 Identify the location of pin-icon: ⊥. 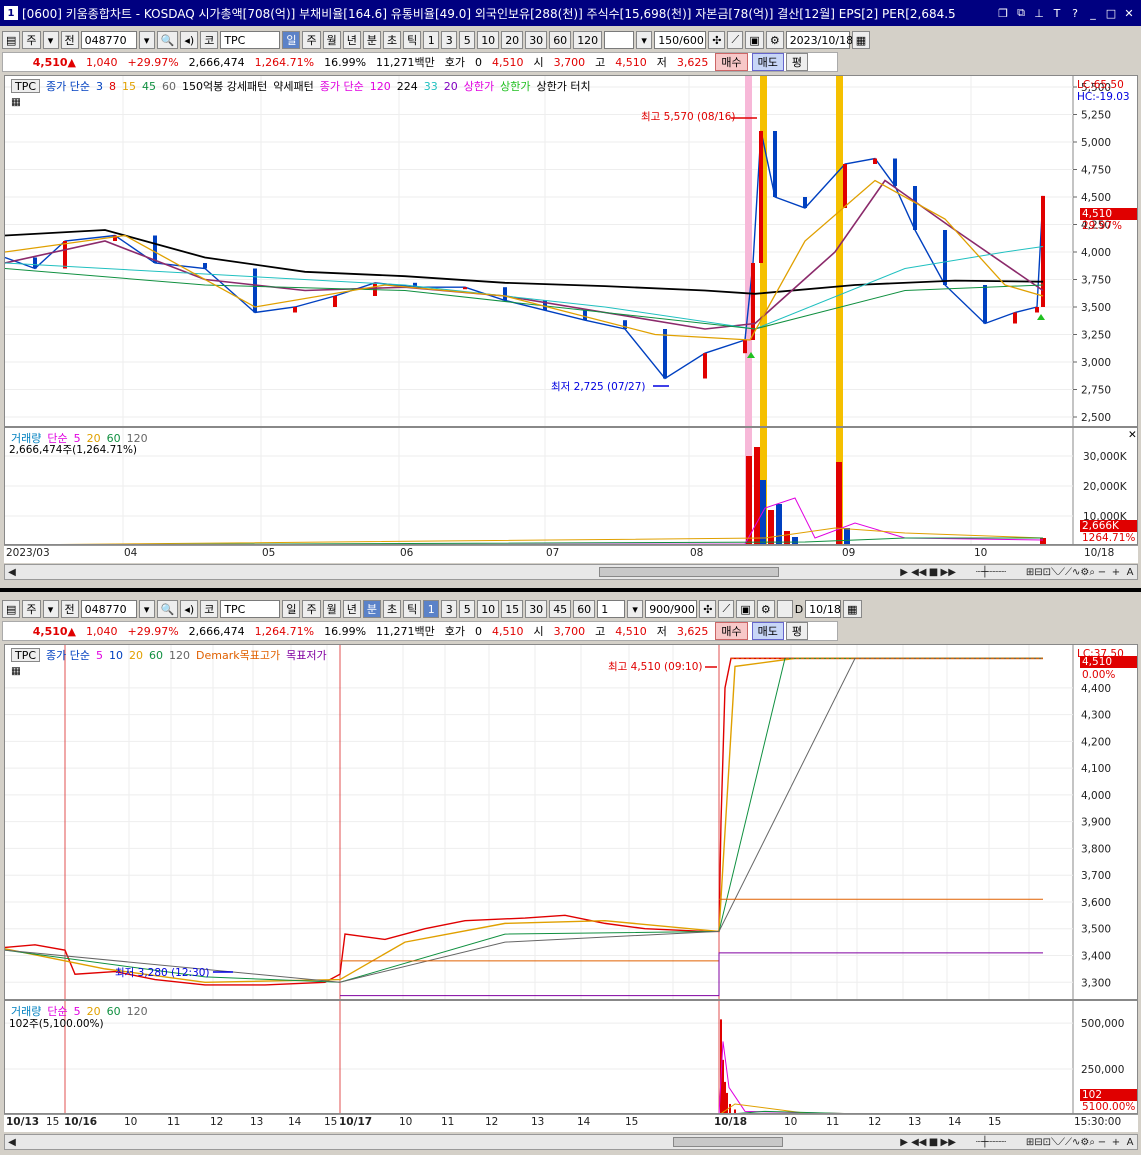
(1039, 13).